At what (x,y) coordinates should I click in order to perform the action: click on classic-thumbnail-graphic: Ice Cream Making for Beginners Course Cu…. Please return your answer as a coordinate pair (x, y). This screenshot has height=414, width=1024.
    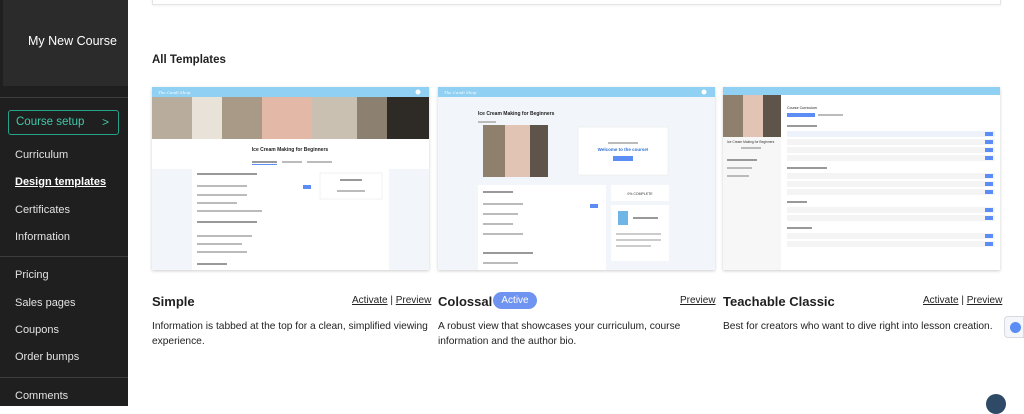
    Looking at the image, I should click on (861, 178).